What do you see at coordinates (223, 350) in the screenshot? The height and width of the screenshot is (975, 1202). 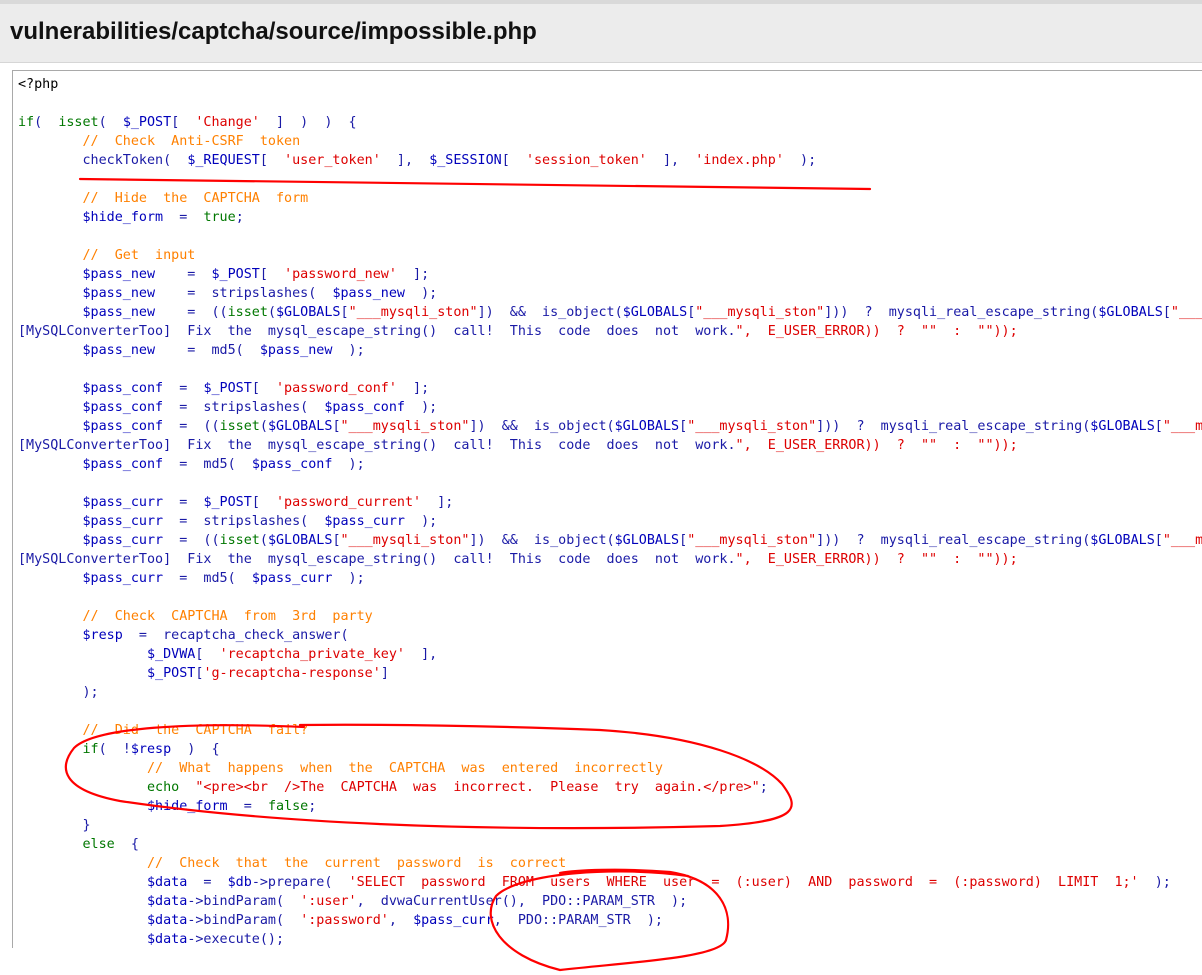 I see `code-line: $pass_new = md5( $pass_new );` at bounding box center [223, 350].